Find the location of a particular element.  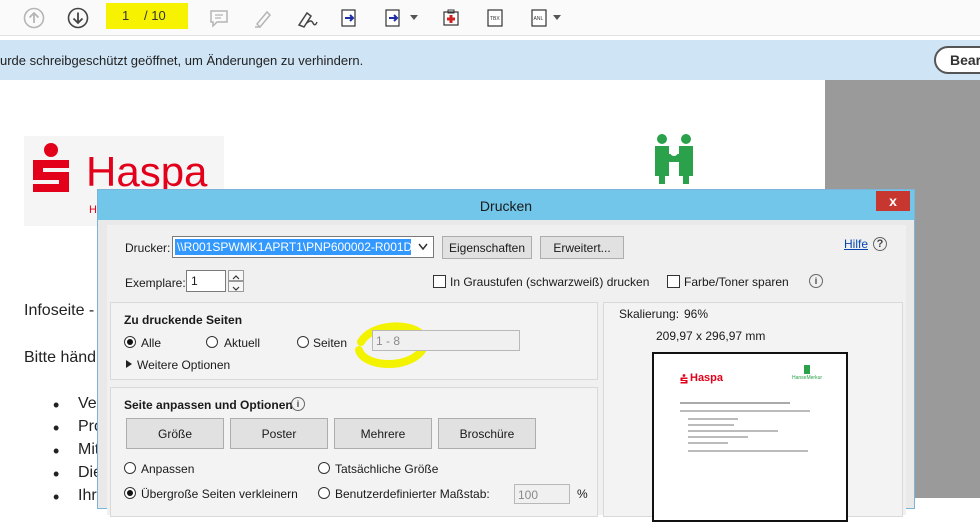

doc-bullet: Ve is located at coordinates (74, 405).